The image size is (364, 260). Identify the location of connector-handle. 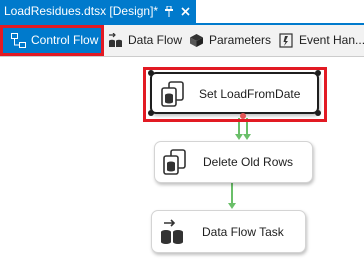
(243, 116).